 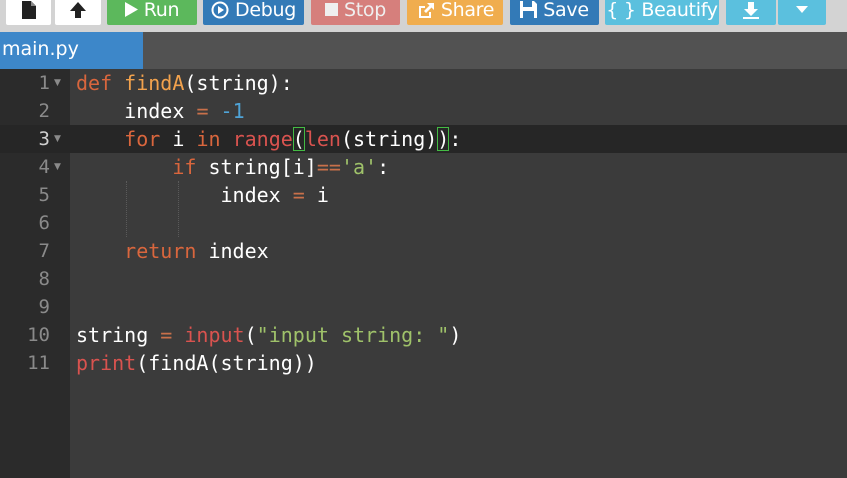 I want to click on save-label: Save, so click(x=566, y=10).